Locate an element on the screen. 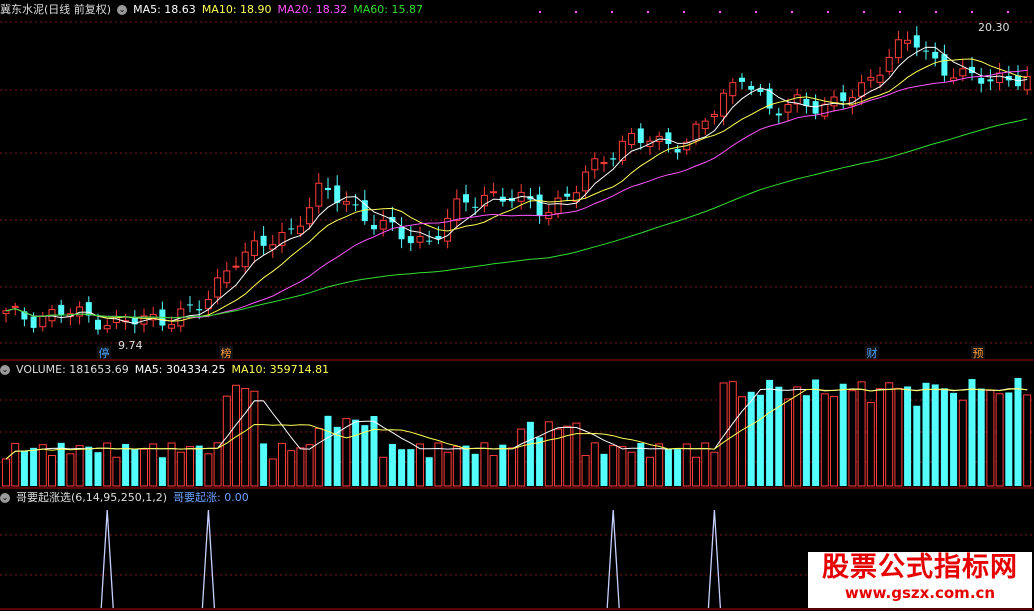  watermark-url: www.gszx.com.cn is located at coordinates (920, 593).